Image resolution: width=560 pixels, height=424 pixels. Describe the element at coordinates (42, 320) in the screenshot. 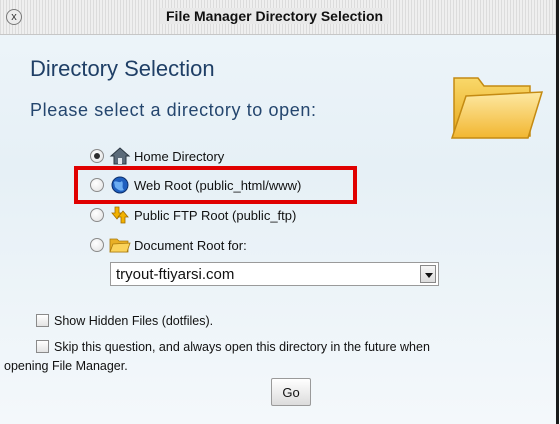

I see `show-hidden-checkbox` at that location.